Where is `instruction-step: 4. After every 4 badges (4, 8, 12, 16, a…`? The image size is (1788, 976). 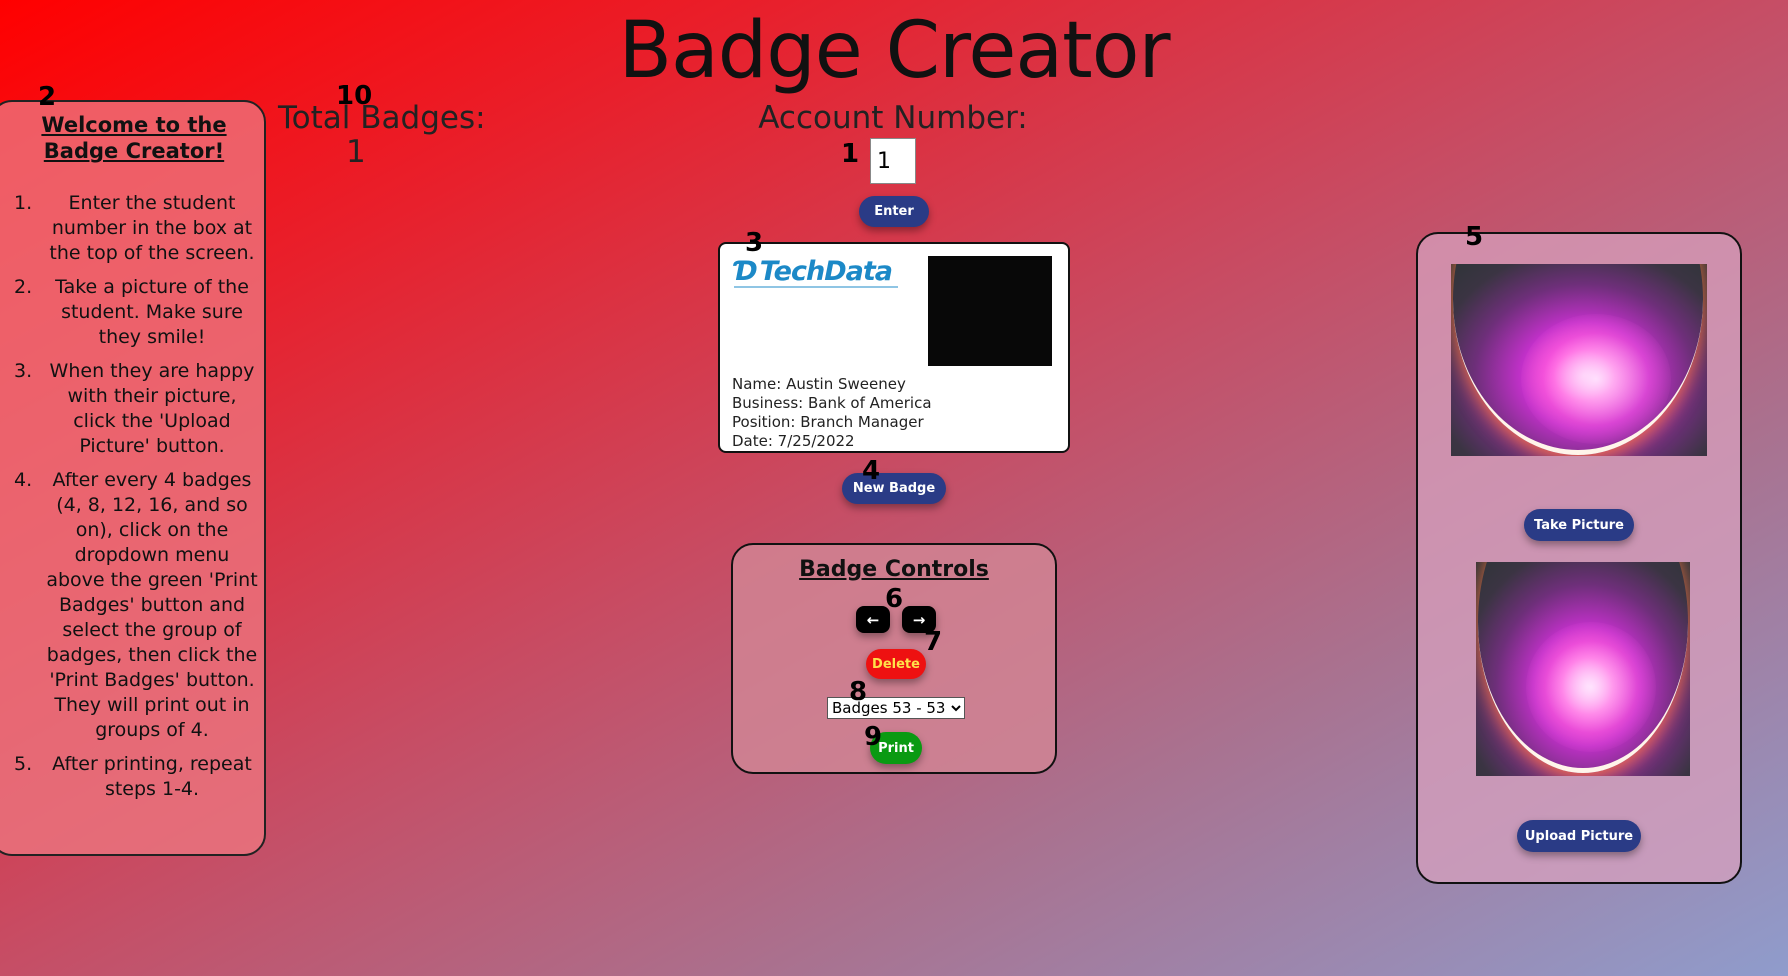 instruction-step: 4. After every 4 badges (4, 8, 12, 16, a… is located at coordinates (134, 605).